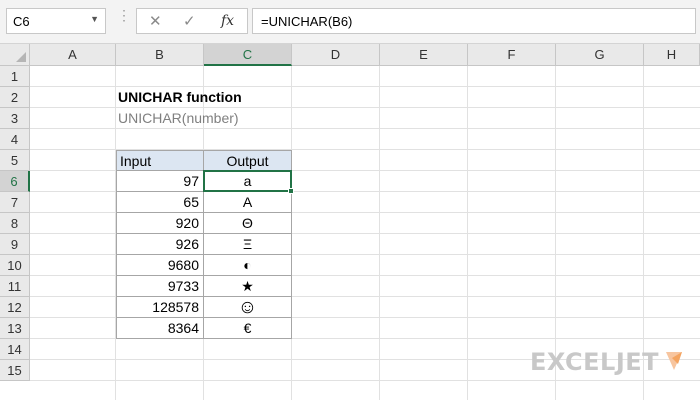 Image resolution: width=700 pixels, height=400 pixels. I want to click on output-cell: ◐, so click(248, 265).